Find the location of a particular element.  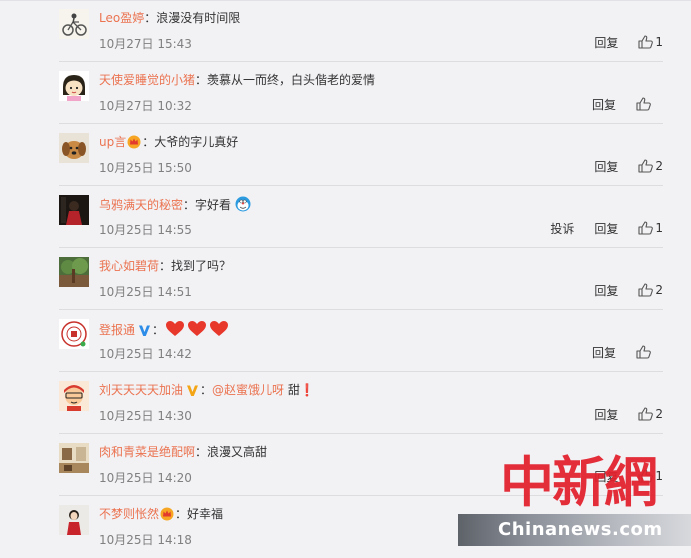

timestamp: 10月25日 14:51 is located at coordinates (145, 292).